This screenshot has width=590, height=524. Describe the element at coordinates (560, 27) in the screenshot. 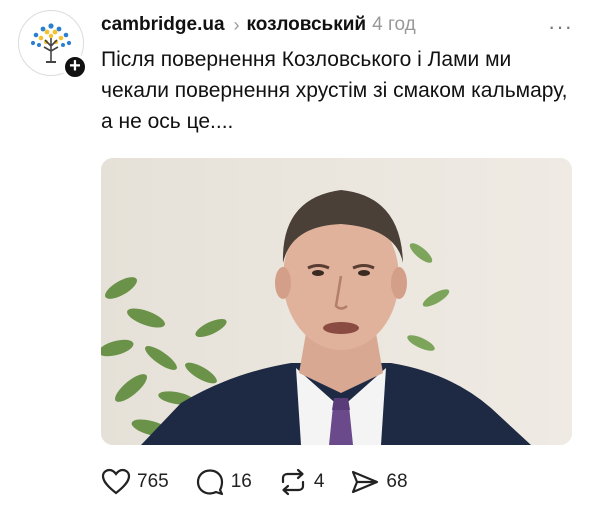

I see `more-options-icon: ···` at that location.